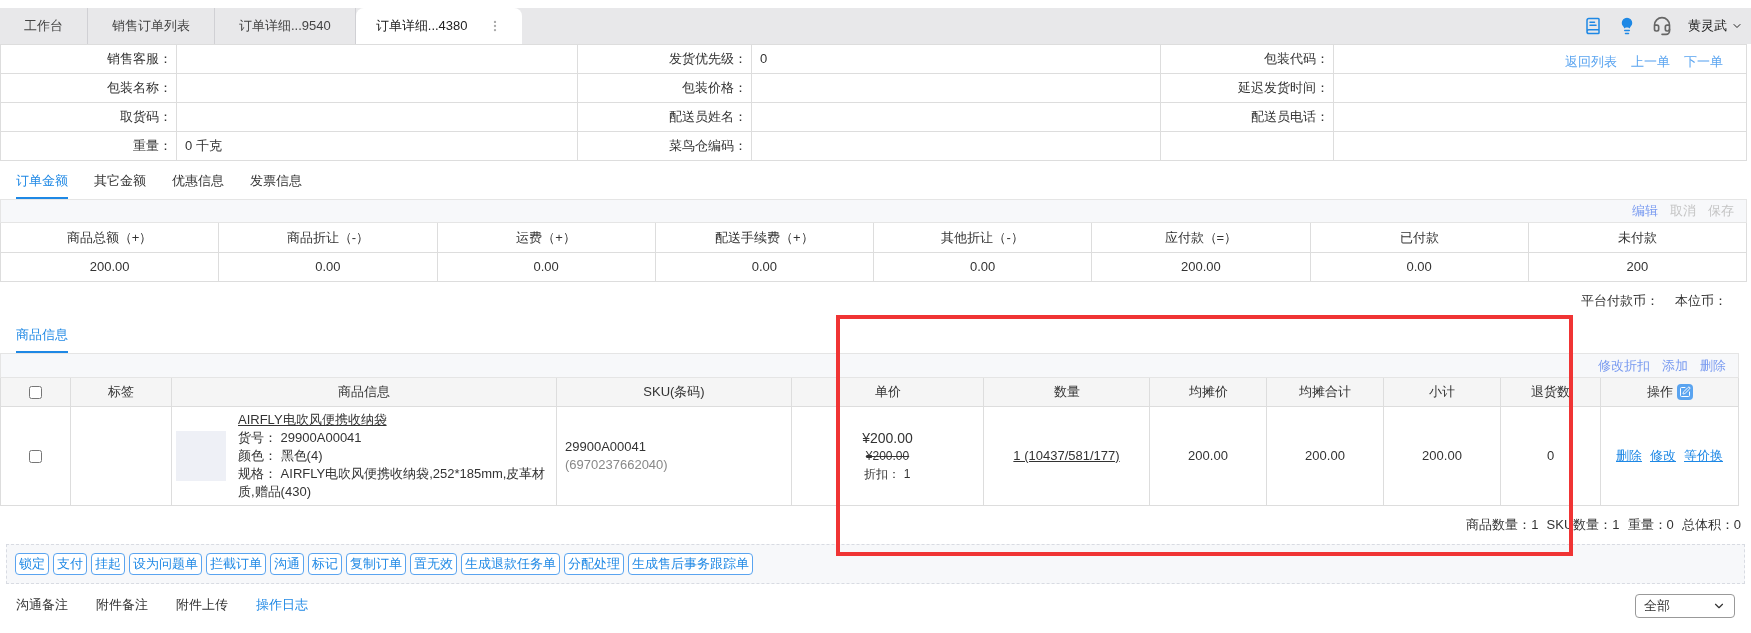 The image size is (1751, 633). What do you see at coordinates (1283, 88) in the screenshot?
I see `field-label: 延迟发货时间：` at bounding box center [1283, 88].